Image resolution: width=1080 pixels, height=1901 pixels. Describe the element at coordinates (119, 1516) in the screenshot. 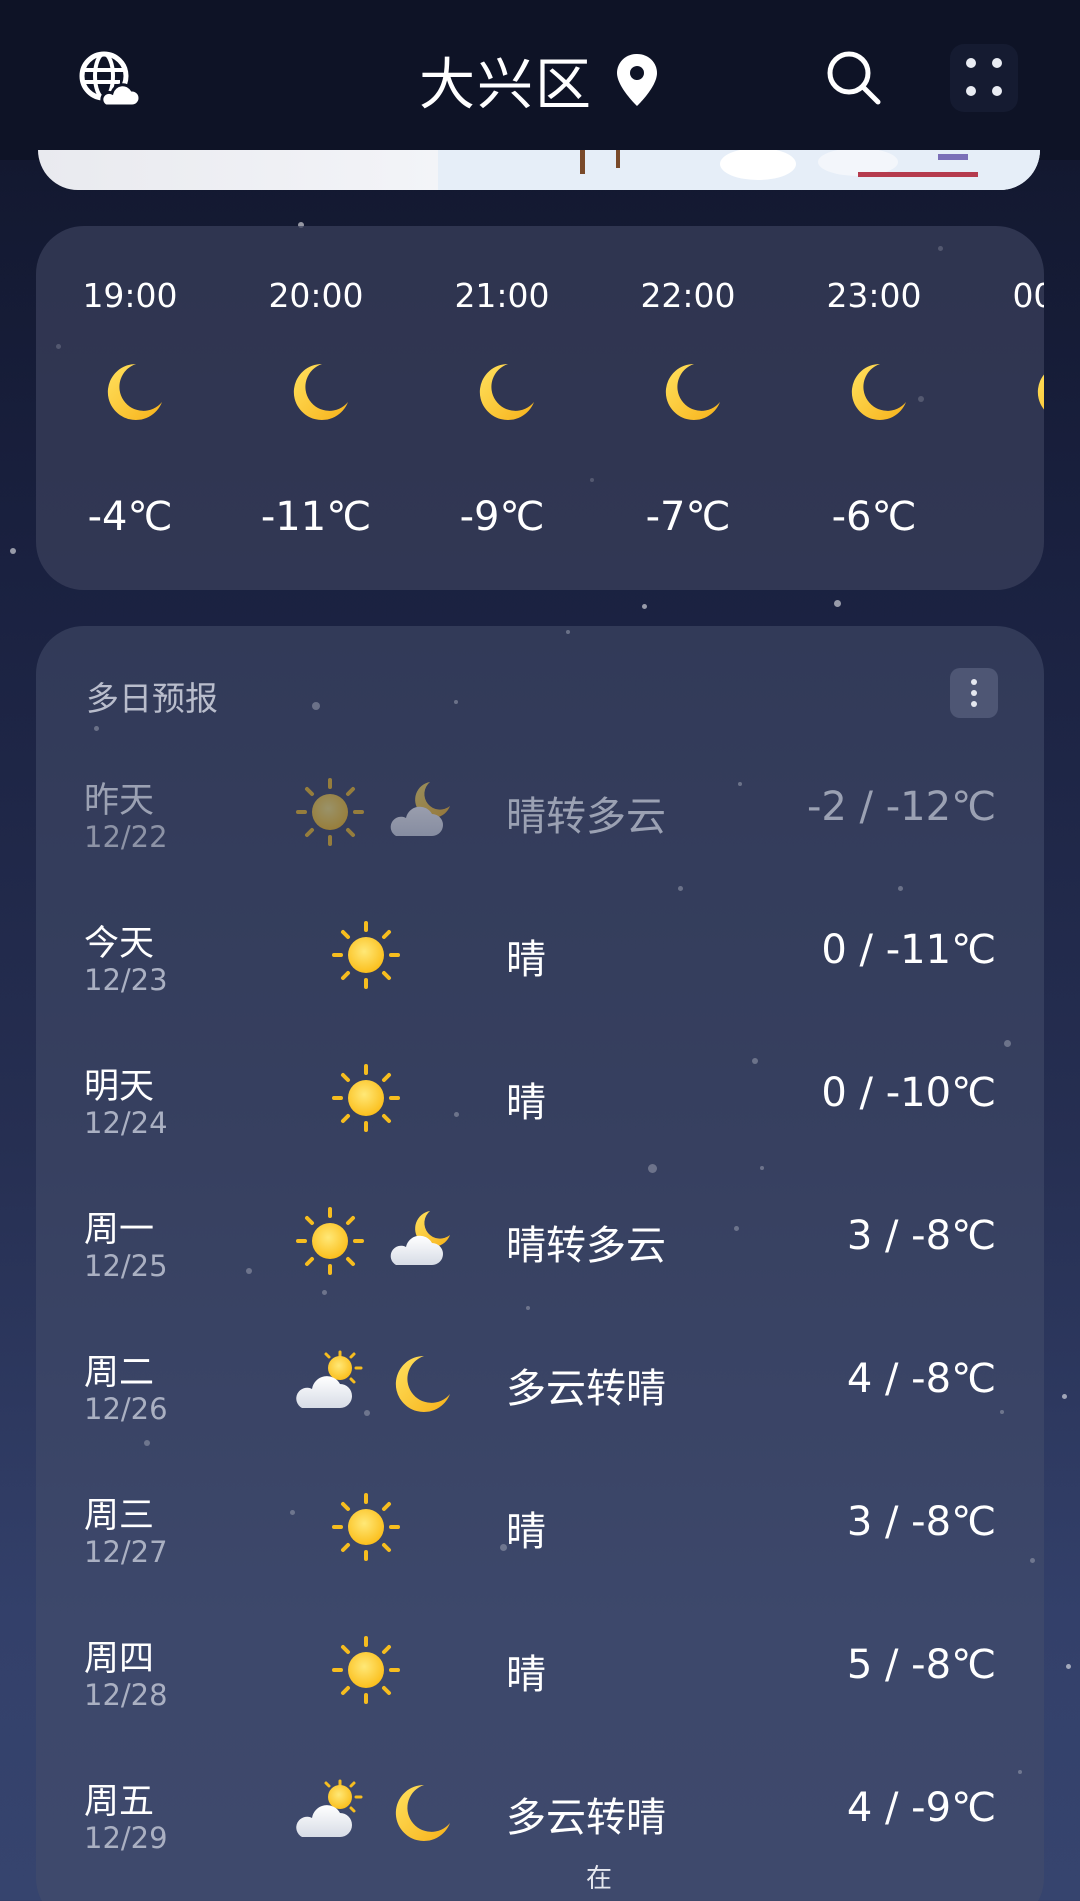

I see `day-name: 周三` at that location.